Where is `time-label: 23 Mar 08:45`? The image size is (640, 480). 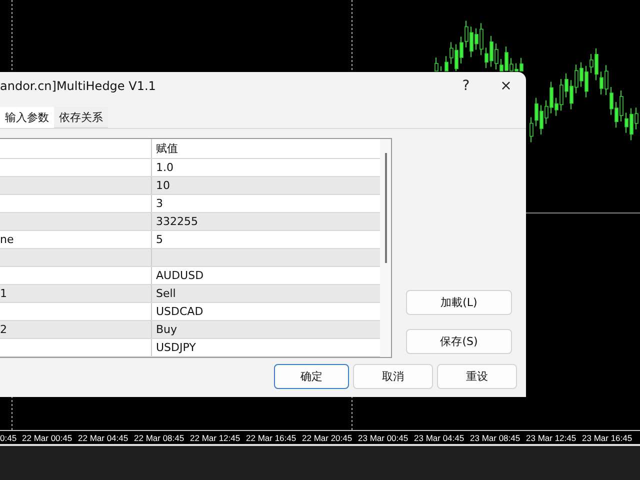 time-label: 23 Mar 08:45 is located at coordinates (495, 438).